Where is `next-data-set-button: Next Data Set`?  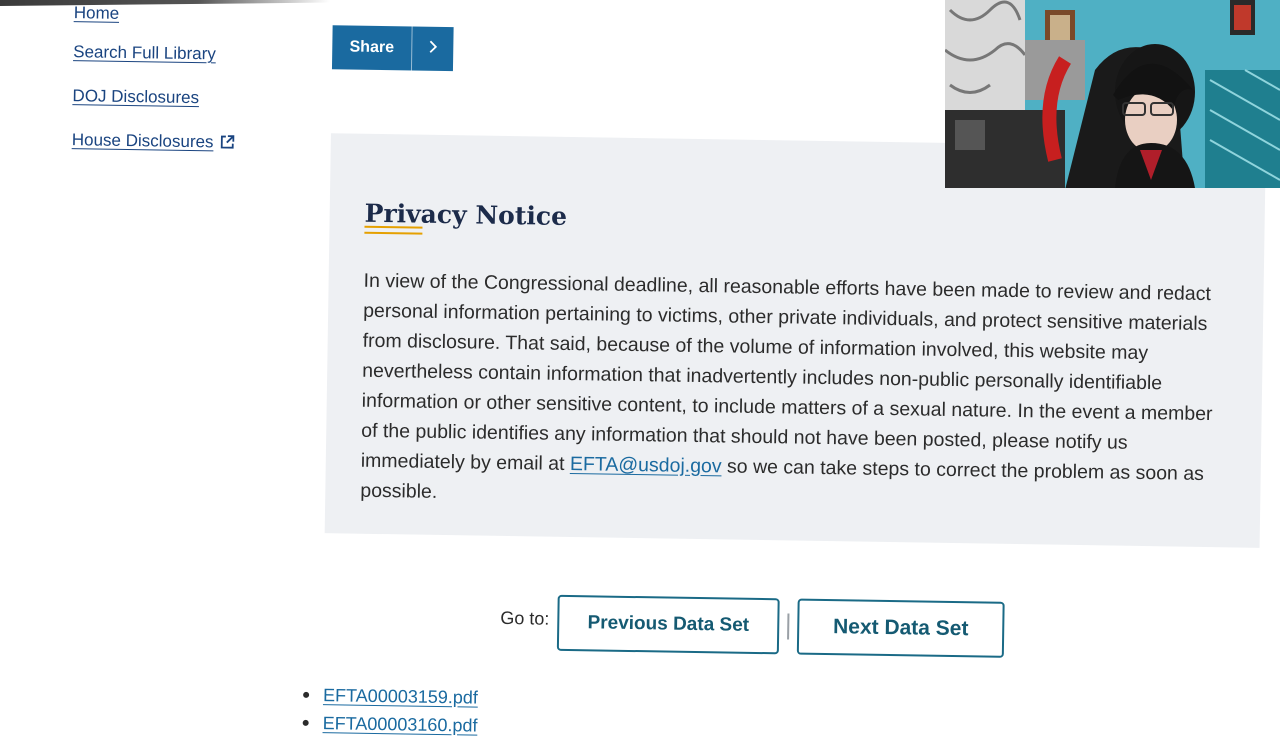 next-data-set-button: Next Data Set is located at coordinates (900, 628).